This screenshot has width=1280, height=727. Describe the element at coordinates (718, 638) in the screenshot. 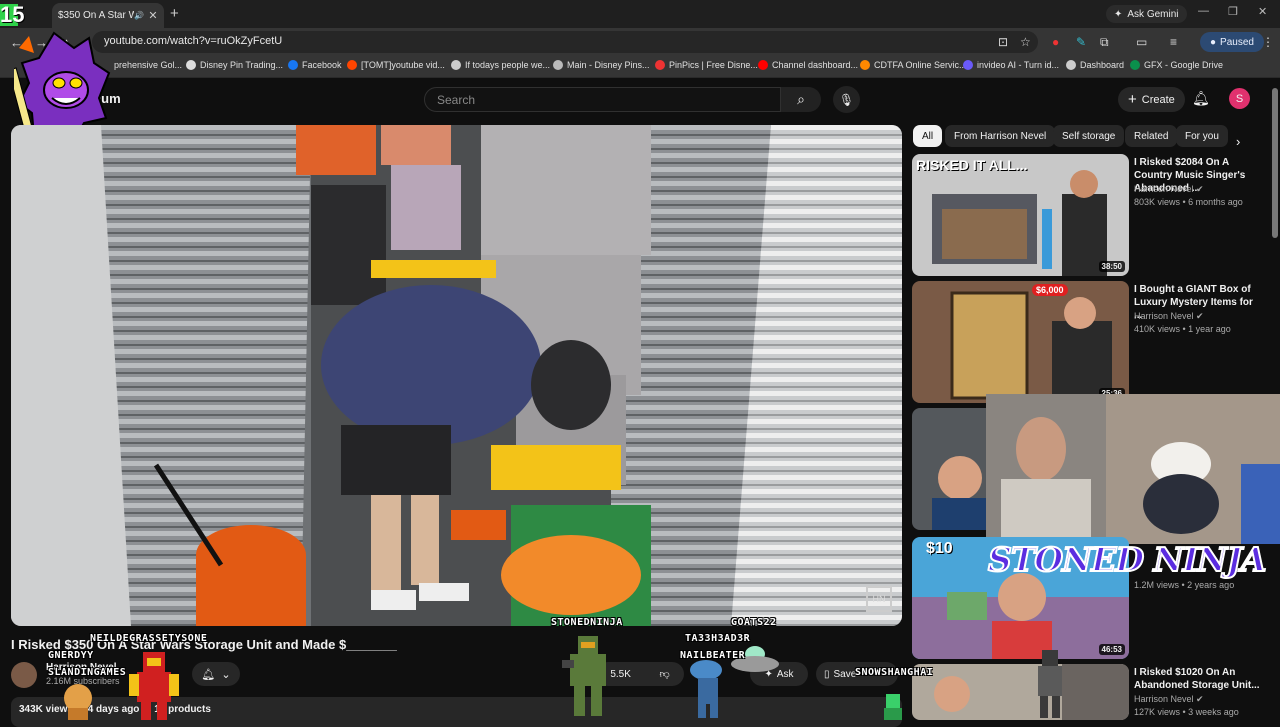

I see `overlay-username: TA33H3AD3R` at that location.